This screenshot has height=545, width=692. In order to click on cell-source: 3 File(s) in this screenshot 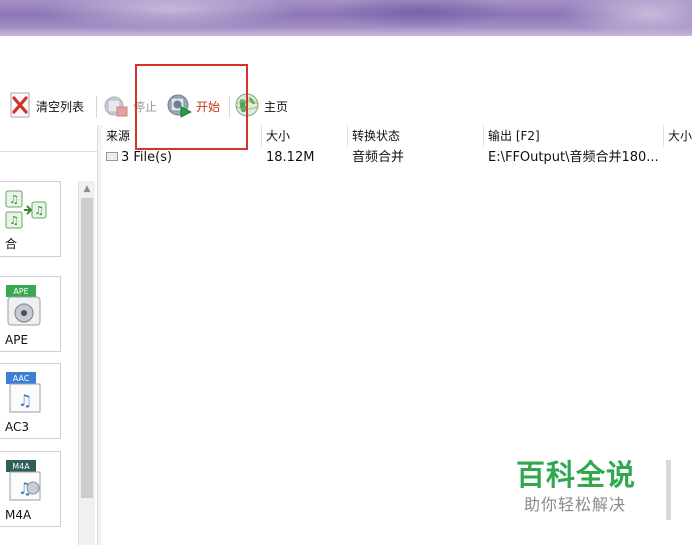, I will do `click(183, 158)`.